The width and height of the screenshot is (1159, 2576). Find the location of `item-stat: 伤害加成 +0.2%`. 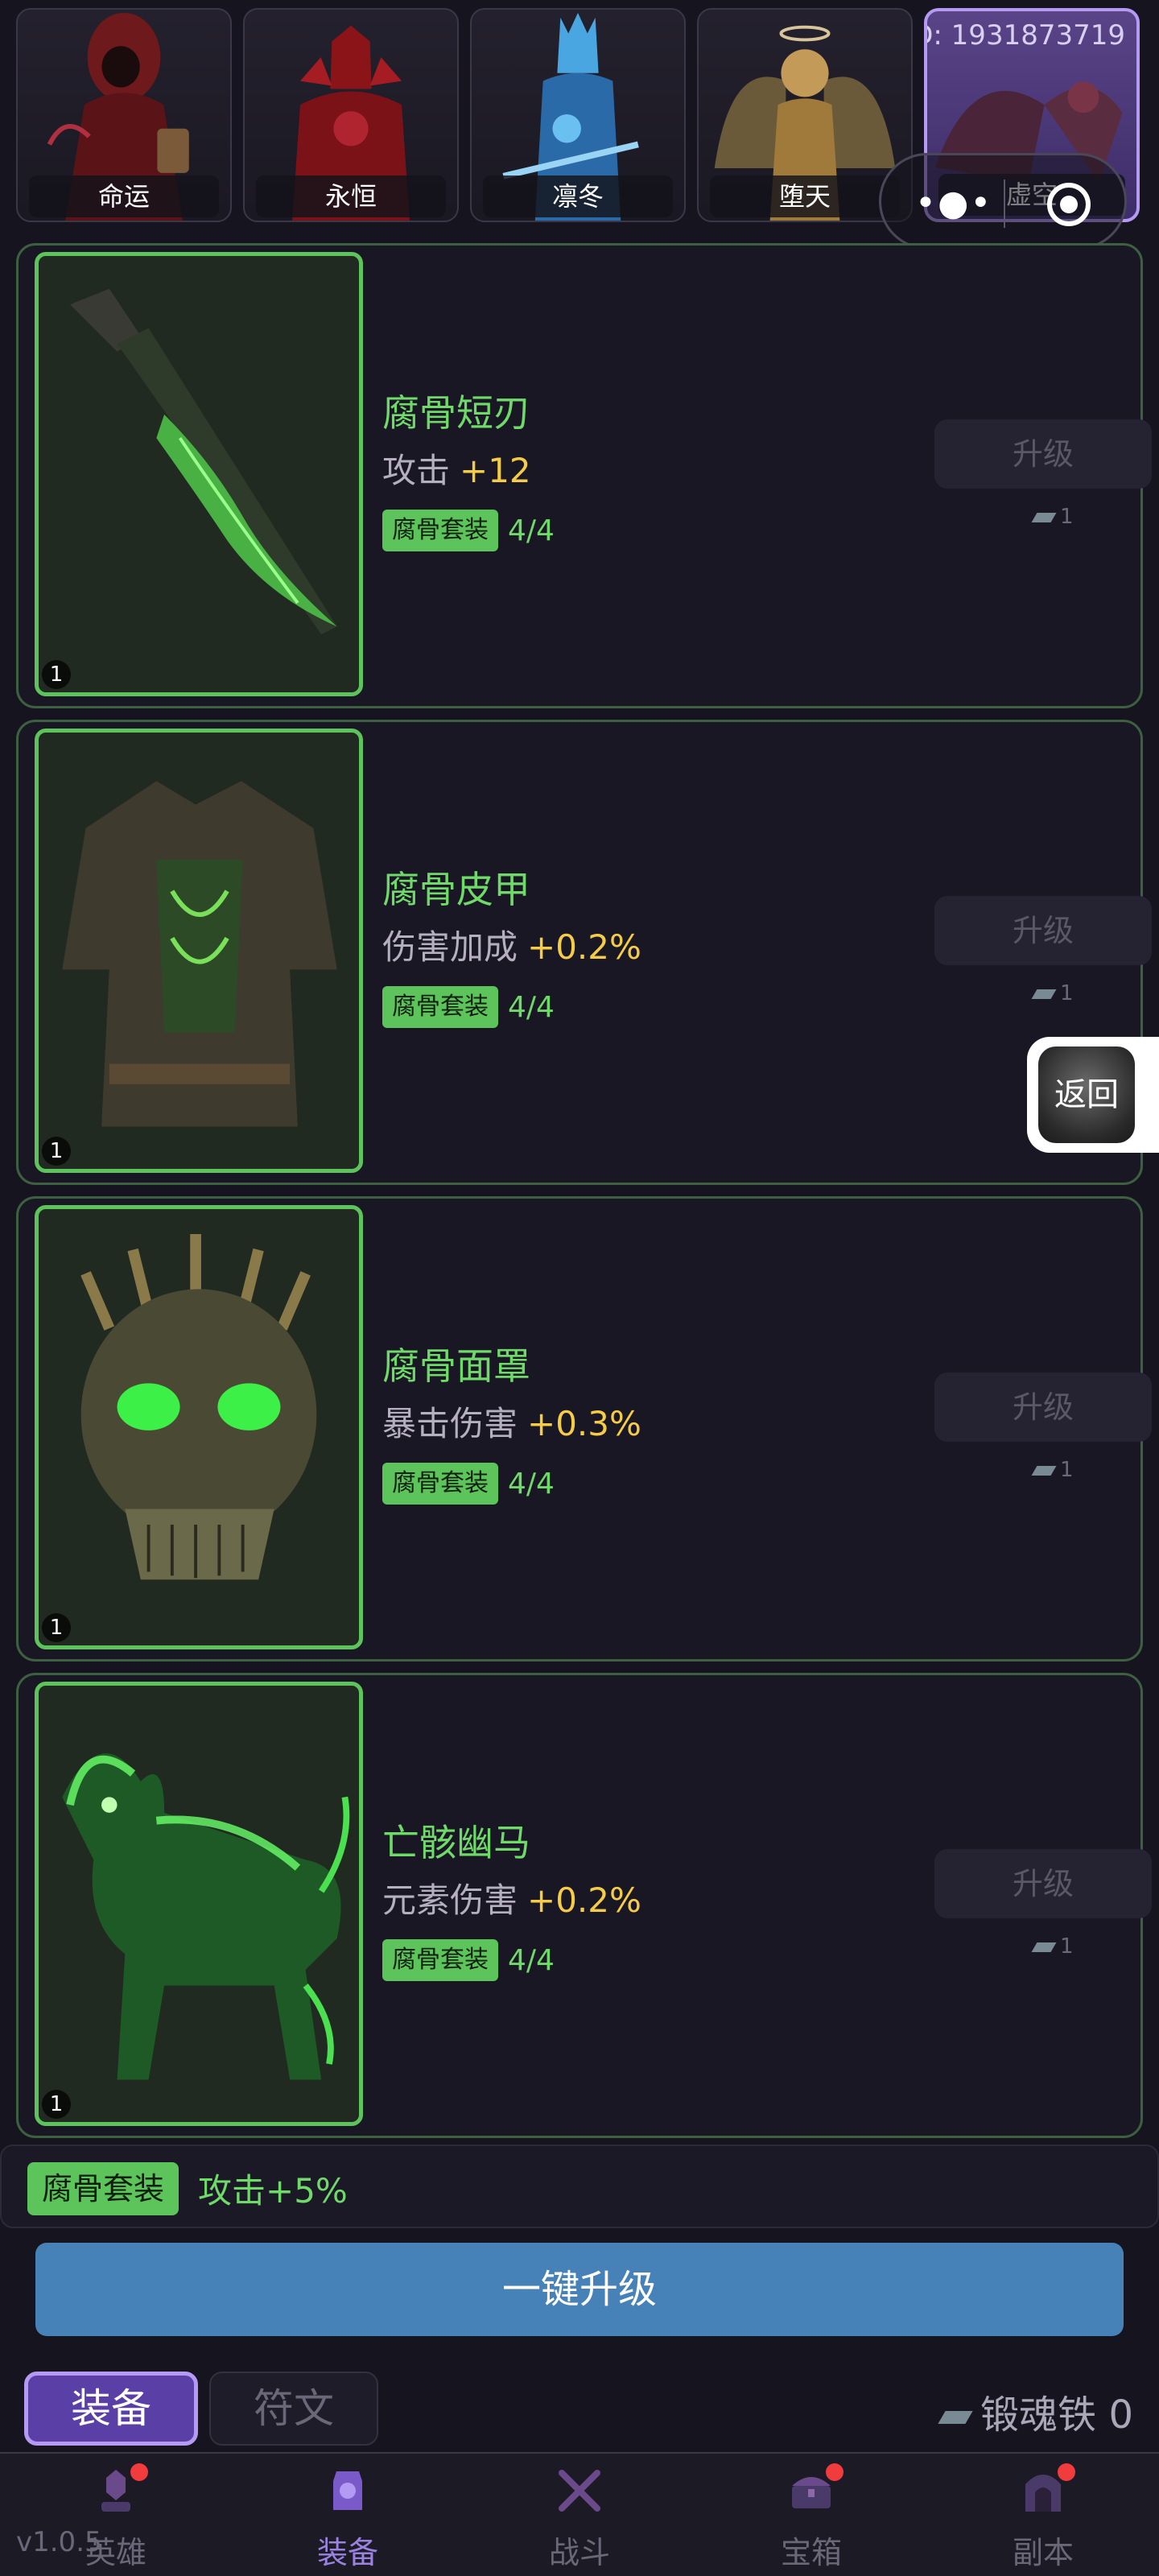

item-stat: 伤害加成 +0.2% is located at coordinates (511, 944).